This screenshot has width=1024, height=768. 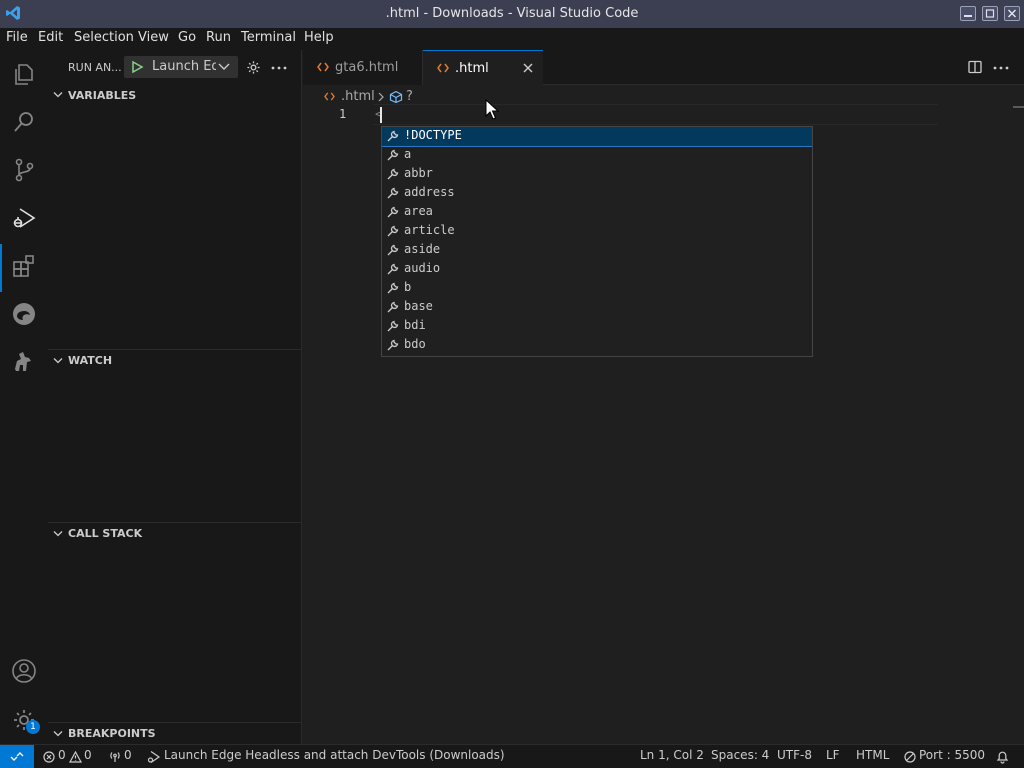 What do you see at coordinates (181, 67) in the screenshot?
I see `launch-config-dropdown: Launch Edge` at bounding box center [181, 67].